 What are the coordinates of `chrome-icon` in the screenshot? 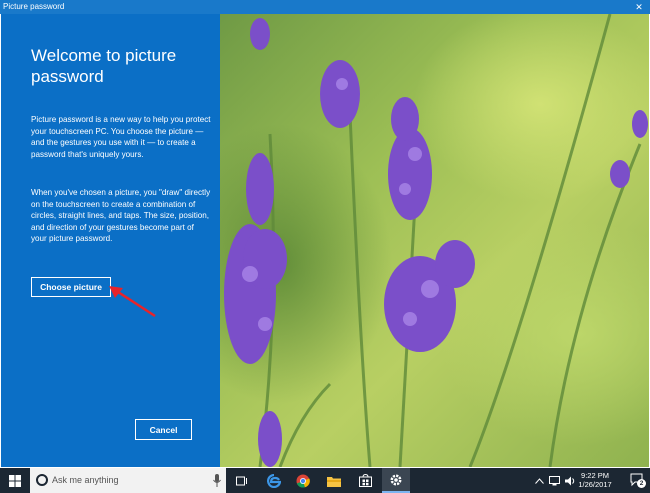 It's located at (303, 480).